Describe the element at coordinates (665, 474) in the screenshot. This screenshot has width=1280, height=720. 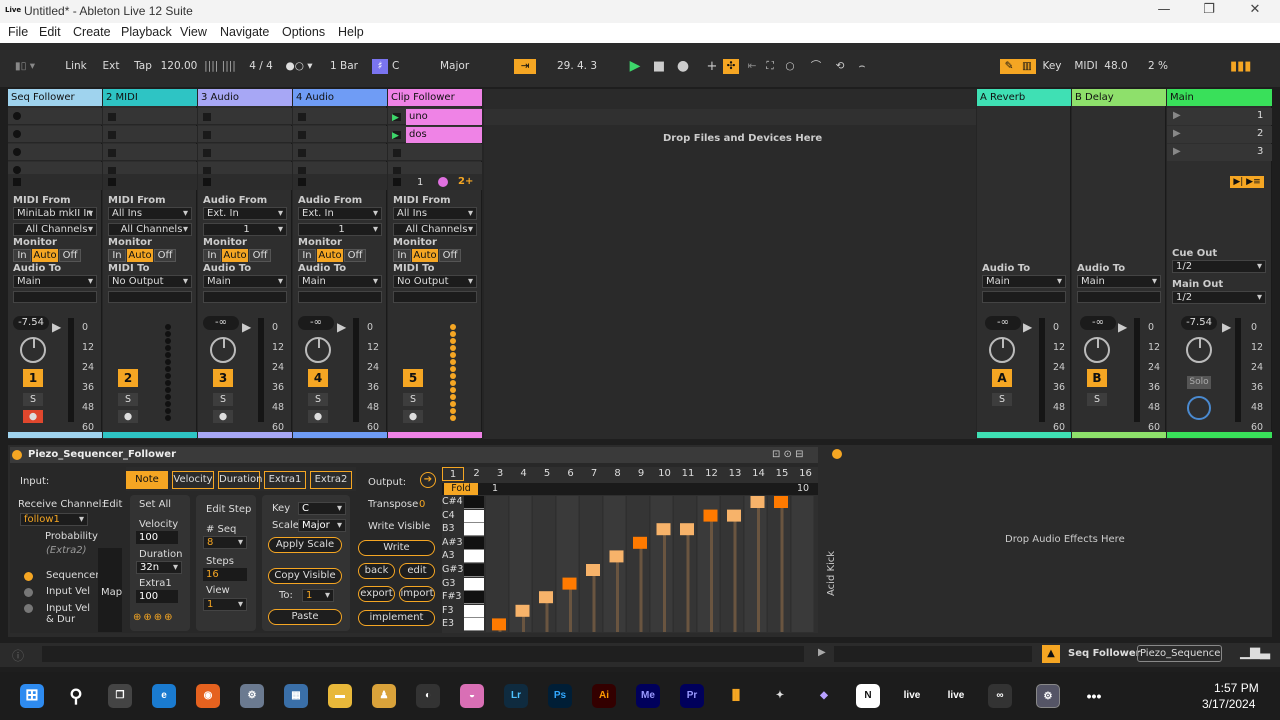
I see `step-number: 10` at that location.